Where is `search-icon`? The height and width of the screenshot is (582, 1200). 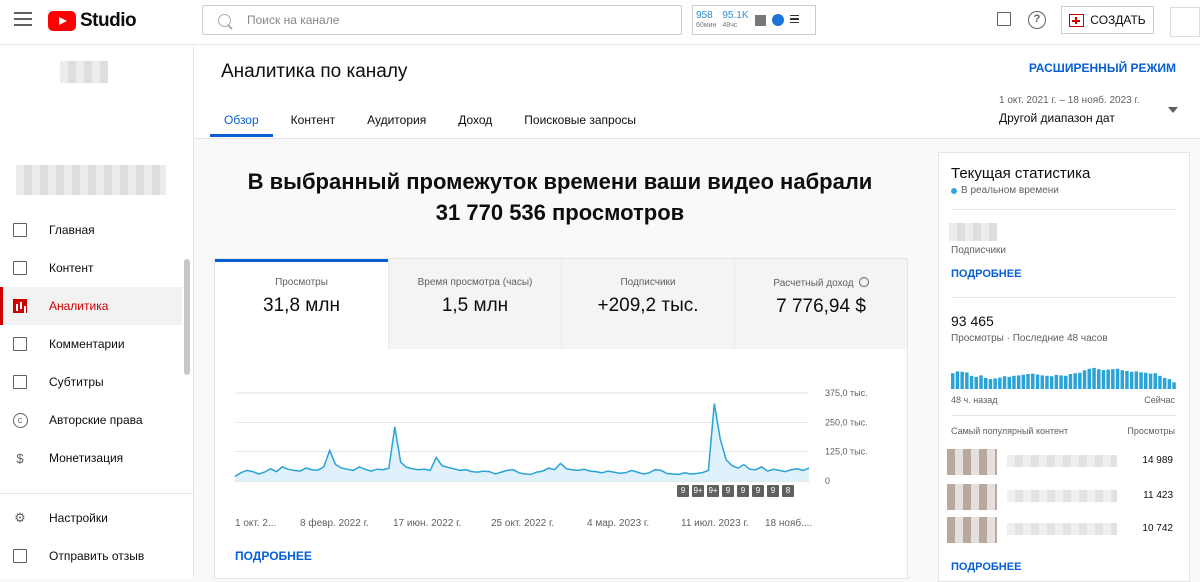 search-icon is located at coordinates (224, 20).